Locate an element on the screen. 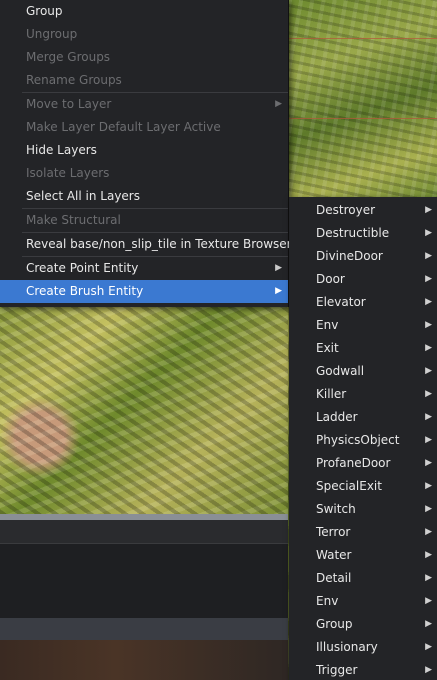  menu-item-label: Create Point Entity is located at coordinates (82, 268).